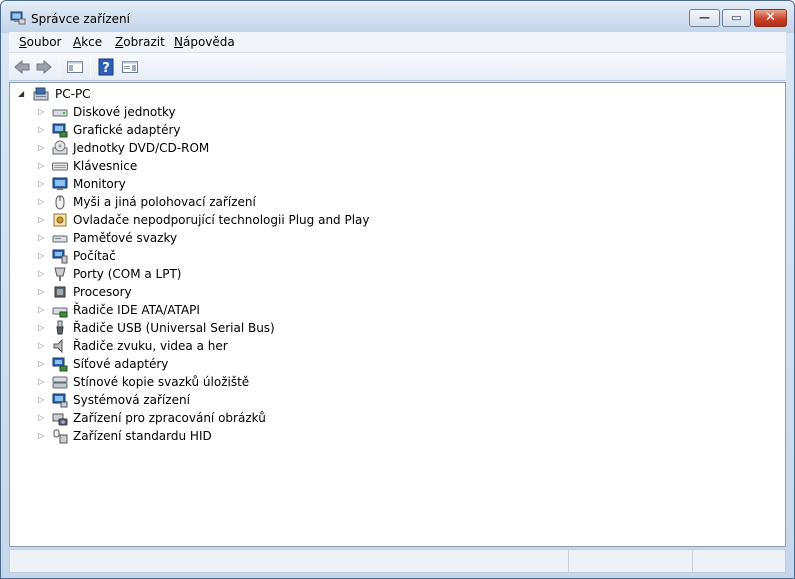 Image resolution: width=795 pixels, height=579 pixels. What do you see at coordinates (140, 42) in the screenshot?
I see `menu-zobrazit: Zobrazit` at bounding box center [140, 42].